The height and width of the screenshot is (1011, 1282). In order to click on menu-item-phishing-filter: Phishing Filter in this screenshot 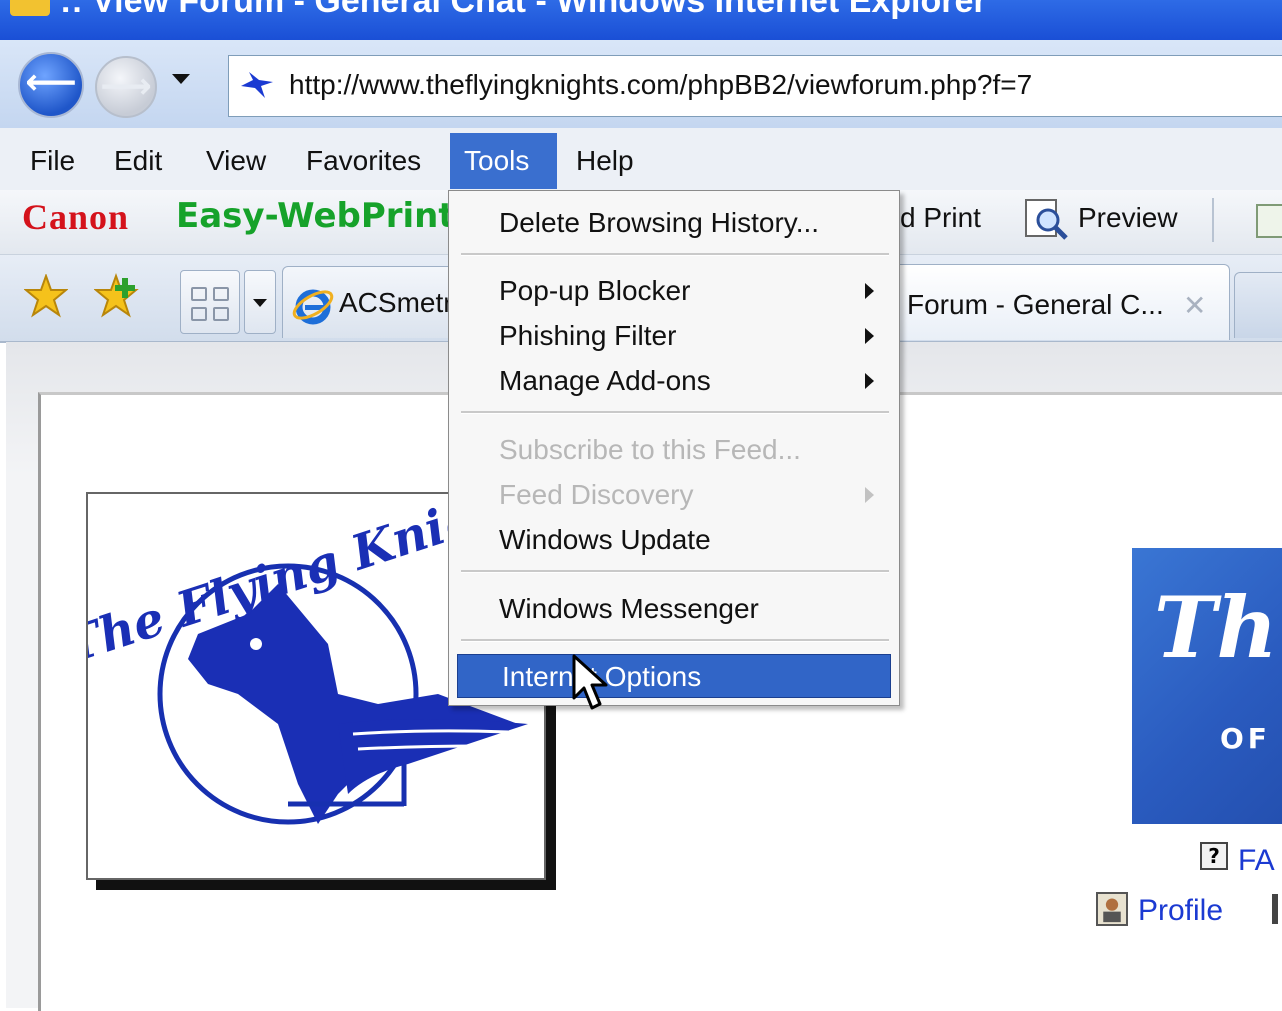, I will do `click(674, 336)`.